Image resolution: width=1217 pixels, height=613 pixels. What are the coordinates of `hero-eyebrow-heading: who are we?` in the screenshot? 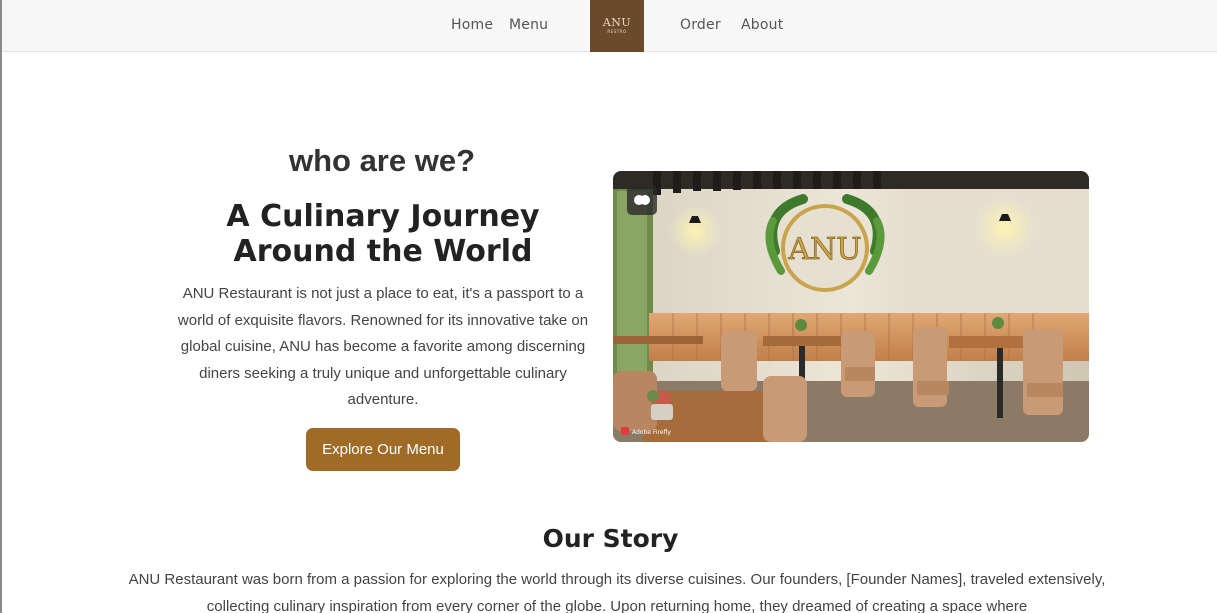 It's located at (382, 160).